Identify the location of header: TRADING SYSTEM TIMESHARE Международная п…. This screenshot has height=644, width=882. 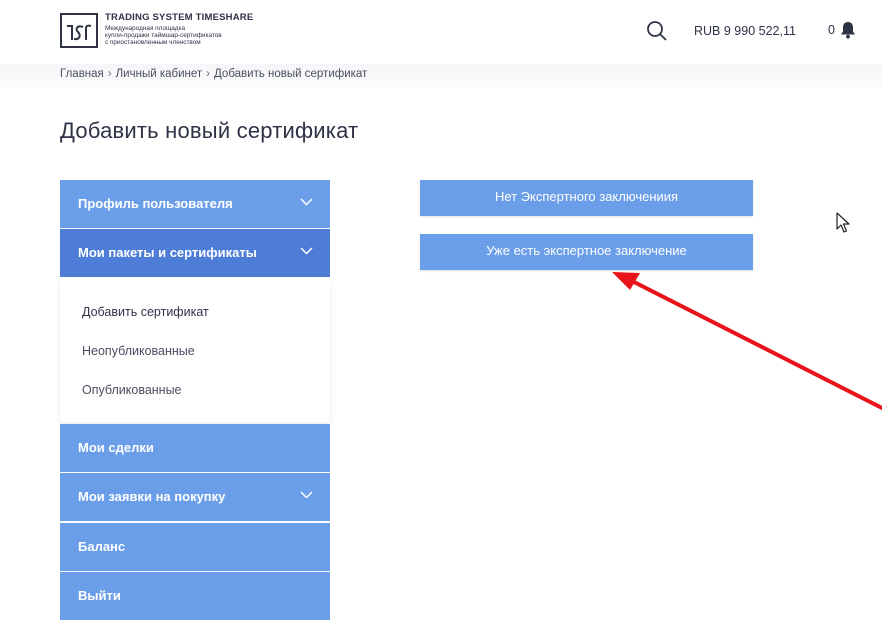
(441, 32).